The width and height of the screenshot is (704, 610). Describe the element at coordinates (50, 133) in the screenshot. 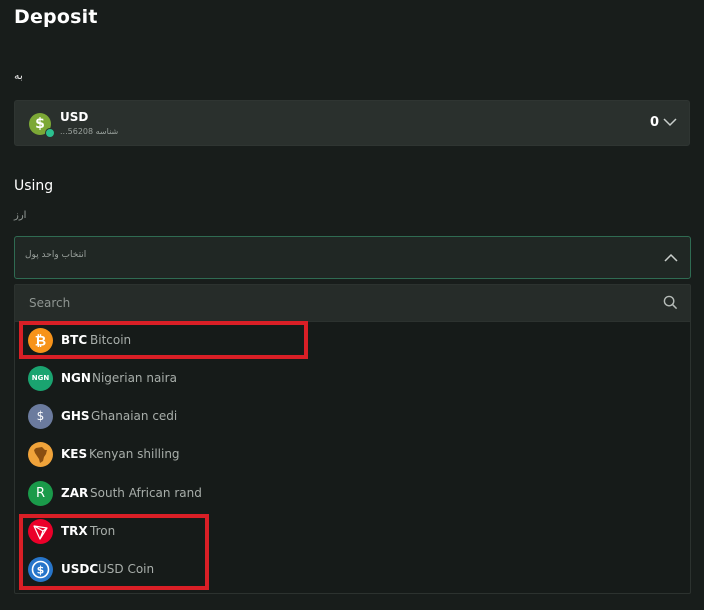

I see `account-status-badge` at that location.